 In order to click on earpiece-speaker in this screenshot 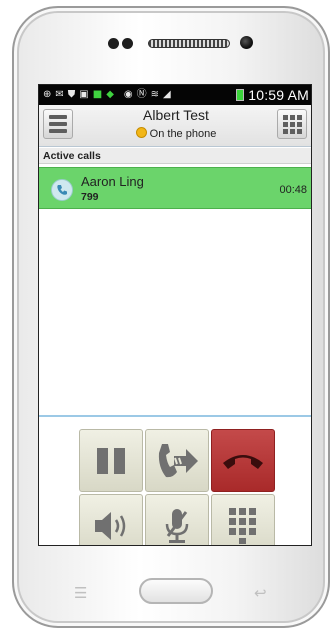, I will do `click(189, 43)`.